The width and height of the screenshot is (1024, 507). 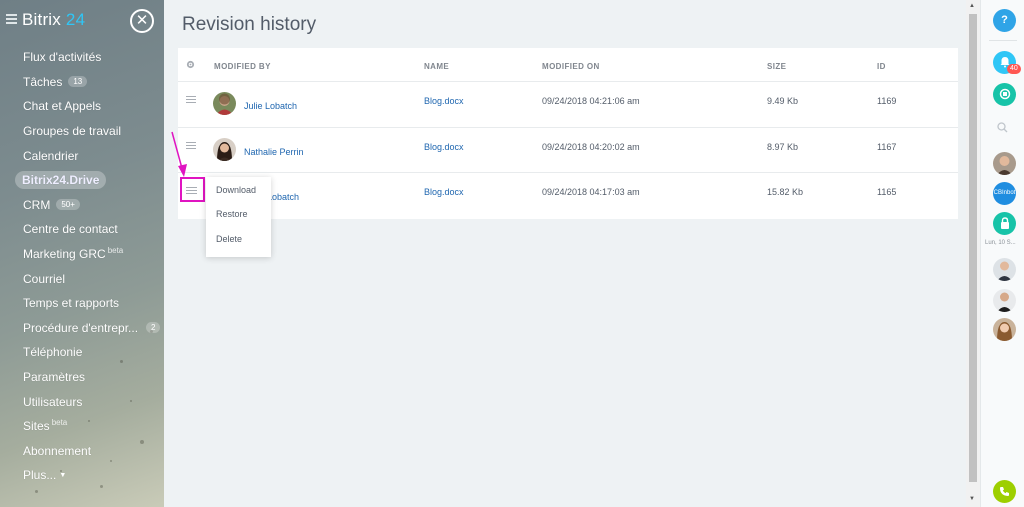 What do you see at coordinates (44, 278) in the screenshot?
I see `sidebar-item-label: Courriel` at bounding box center [44, 278].